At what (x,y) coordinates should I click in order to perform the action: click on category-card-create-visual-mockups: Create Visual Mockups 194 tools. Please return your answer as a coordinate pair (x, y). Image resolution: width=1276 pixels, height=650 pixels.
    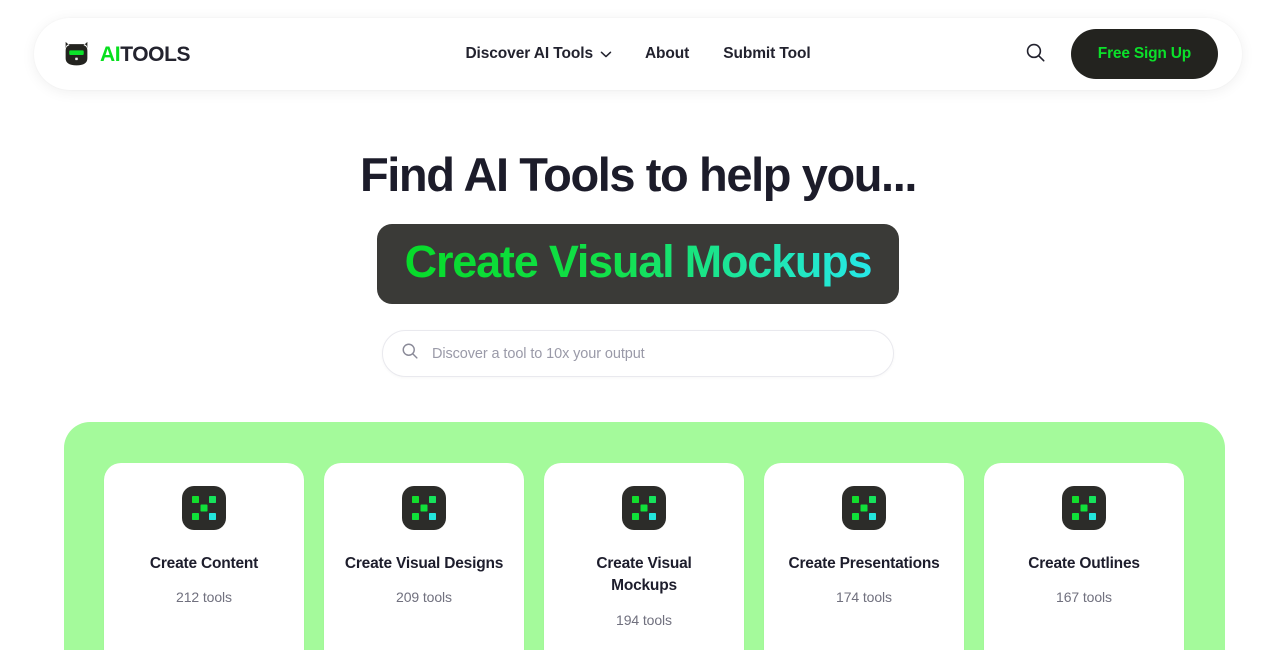
    Looking at the image, I should click on (644, 556).